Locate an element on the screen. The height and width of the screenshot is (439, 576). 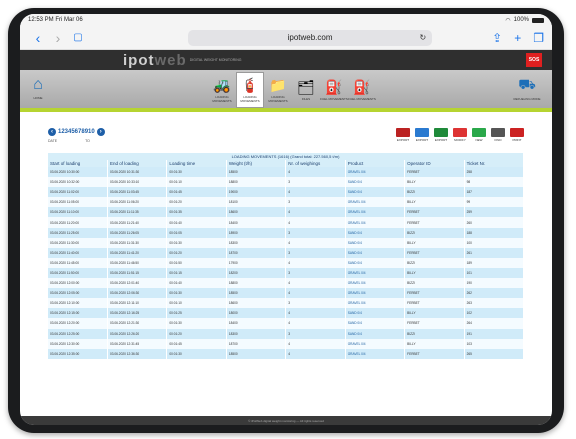
pencil-button: MODIFY is located at coordinates (460, 135).